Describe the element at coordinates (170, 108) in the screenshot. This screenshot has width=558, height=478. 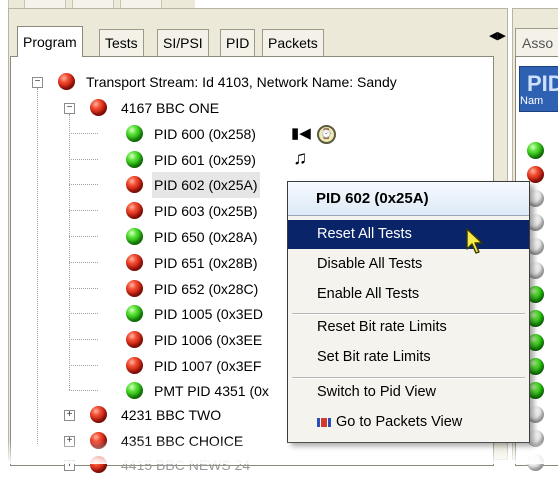
I see `tree-node-label: 4167 BBC ONE` at that location.